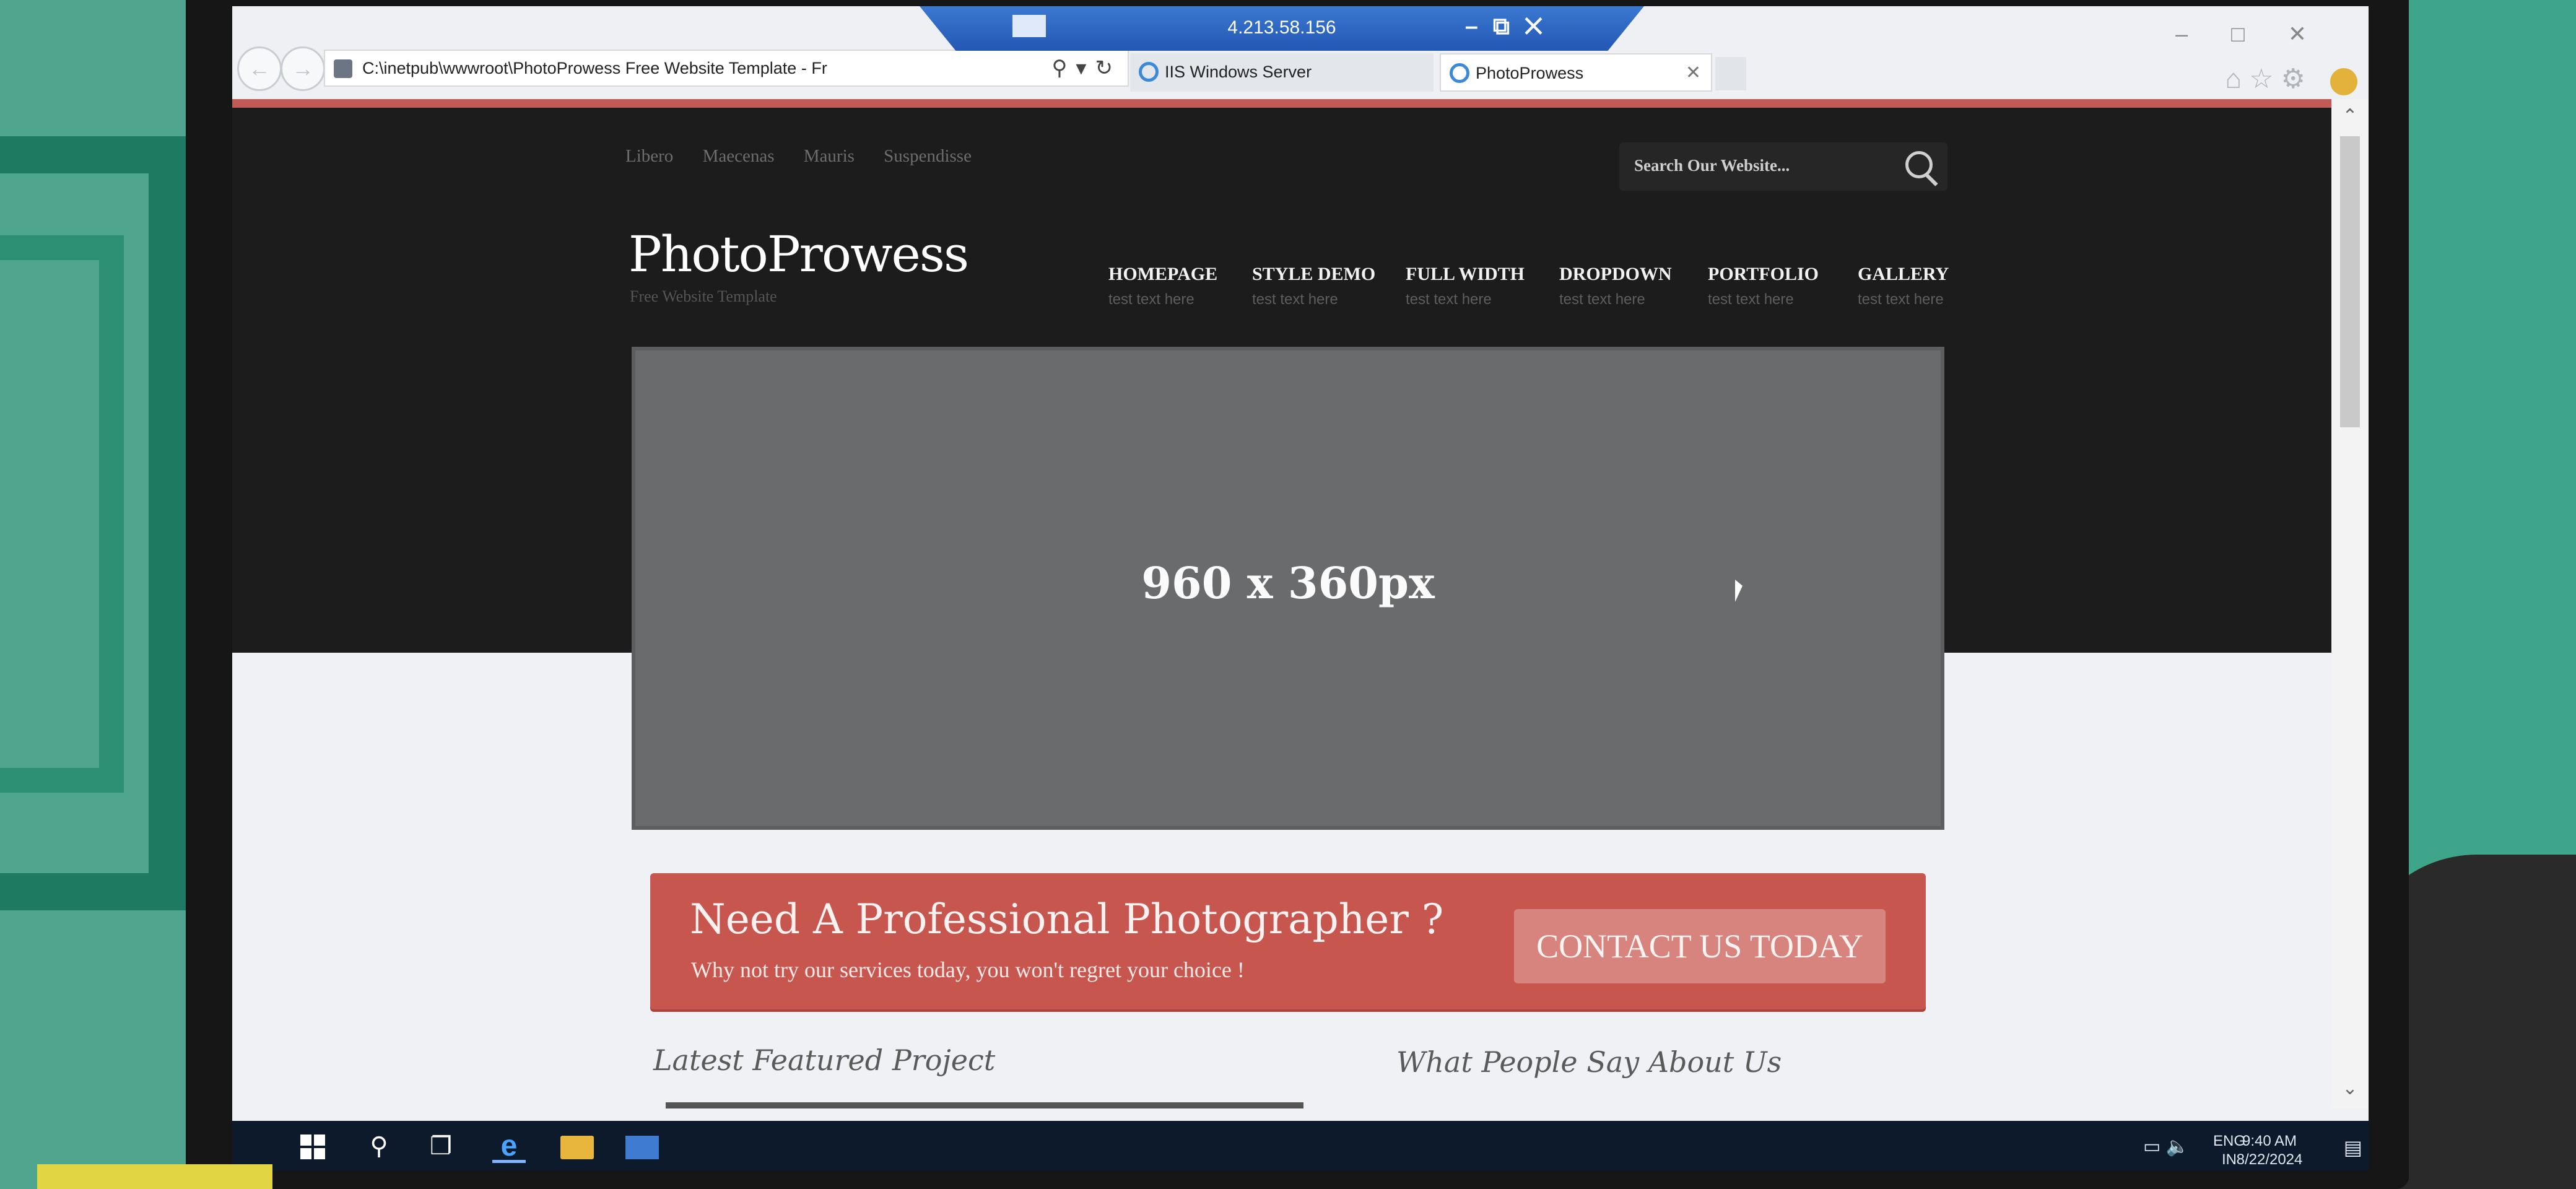  Describe the element at coordinates (2350, 117) in the screenshot. I see `scroll-up-icon: ⌃` at that location.